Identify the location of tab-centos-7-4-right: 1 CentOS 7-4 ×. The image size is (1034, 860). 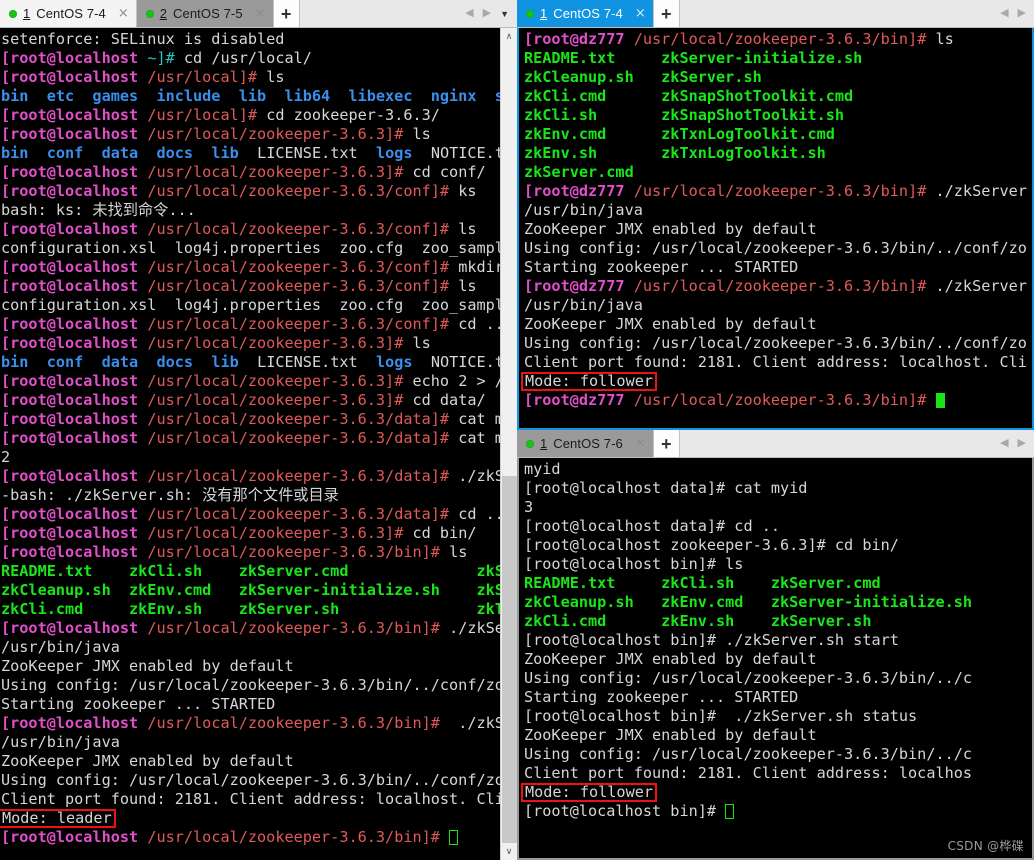
(585, 13).